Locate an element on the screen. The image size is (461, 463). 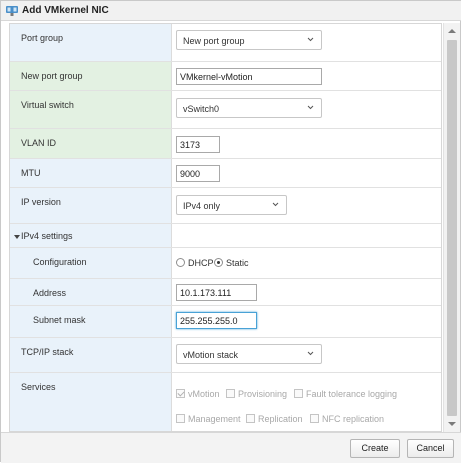
row-configuration: Configuration DHCP Static is located at coordinates (225, 263).